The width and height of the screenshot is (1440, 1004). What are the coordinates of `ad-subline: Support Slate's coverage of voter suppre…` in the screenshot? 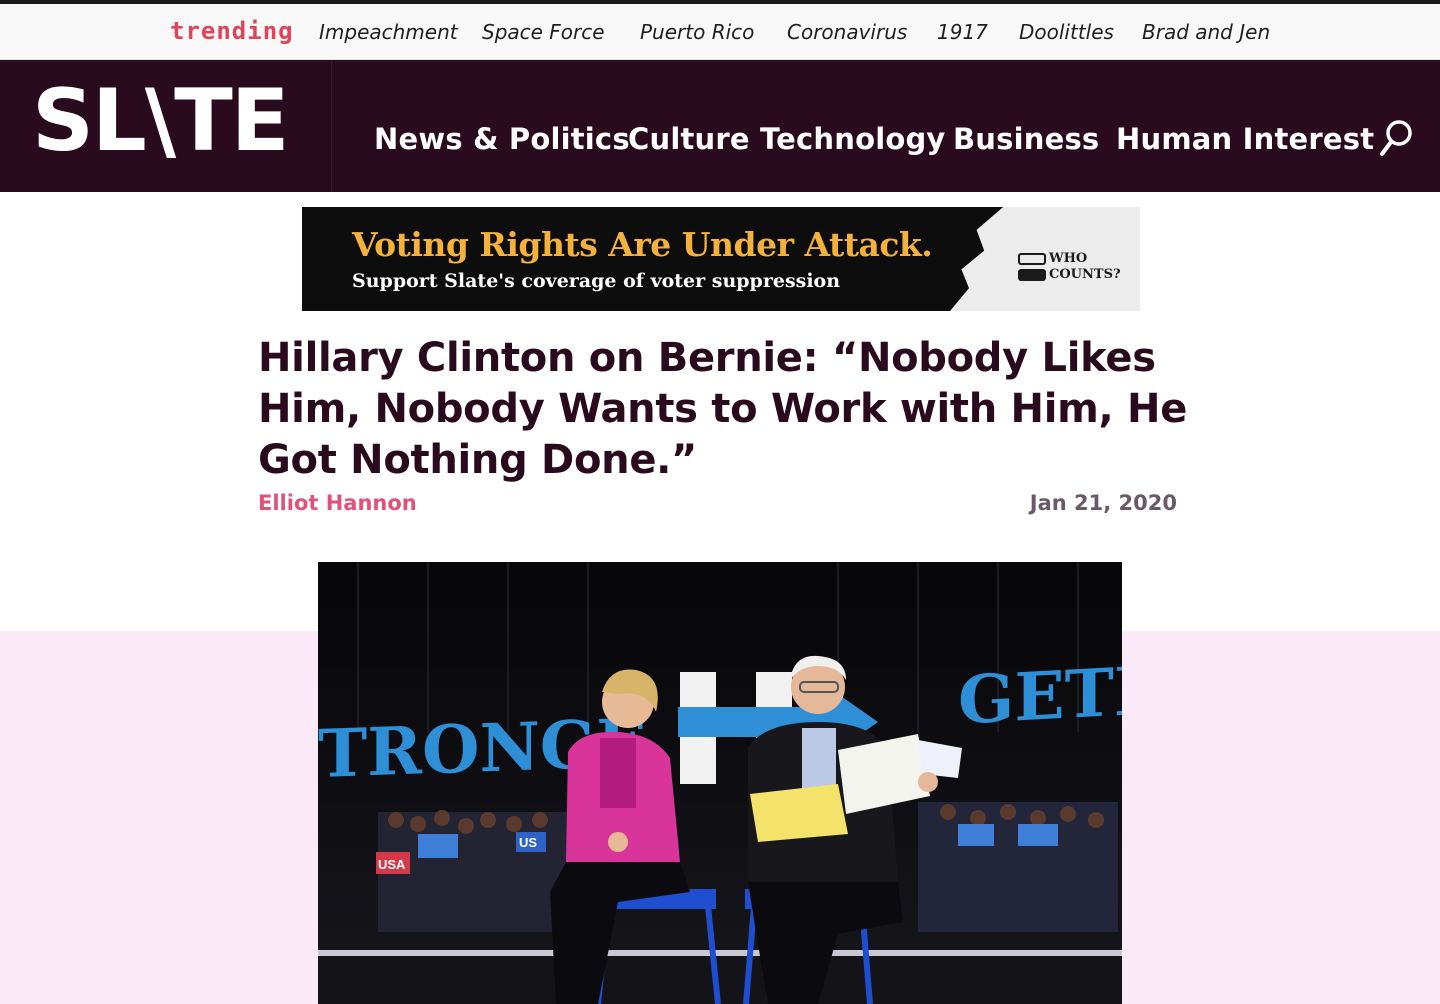 It's located at (596, 281).